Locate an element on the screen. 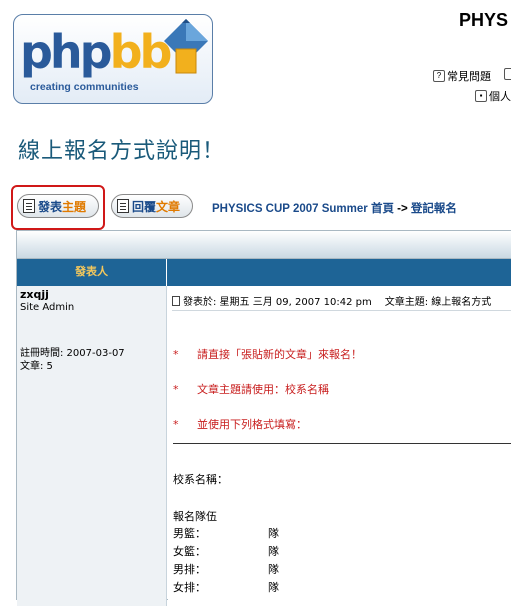 The height and width of the screenshot is (606, 511). logo-cube-icon is located at coordinates (186, 46).